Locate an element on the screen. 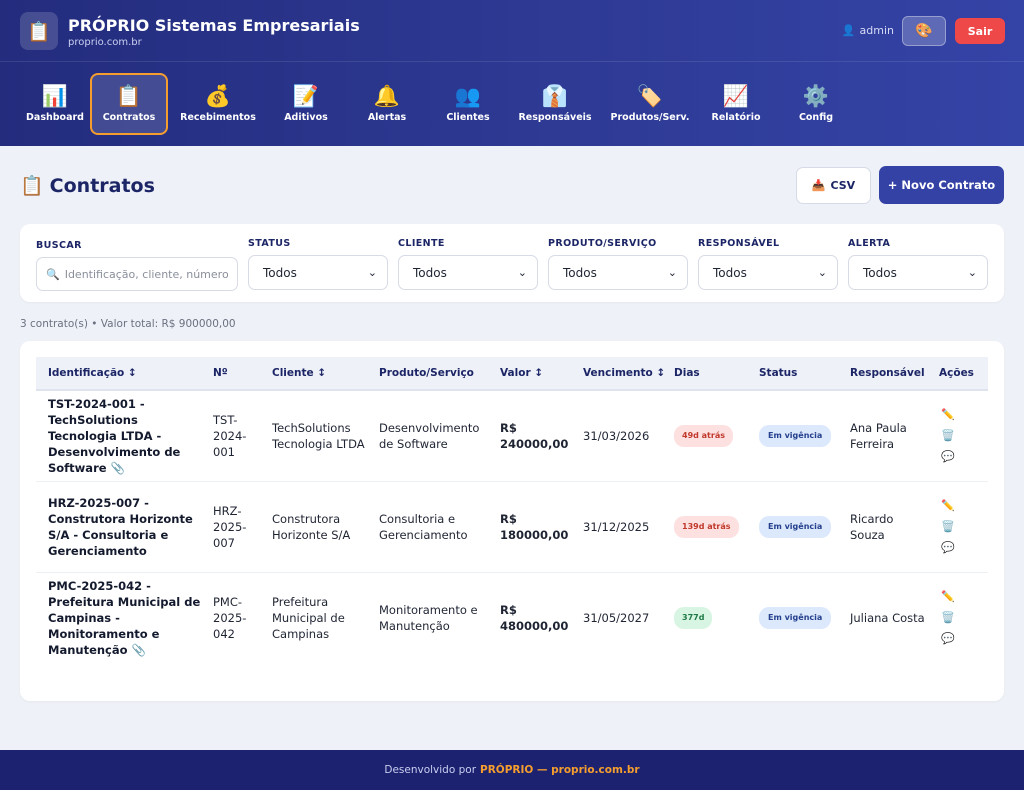 The width and height of the screenshot is (1024, 790). cell-vencimento: 31/03/2026 is located at coordinates (616, 436).